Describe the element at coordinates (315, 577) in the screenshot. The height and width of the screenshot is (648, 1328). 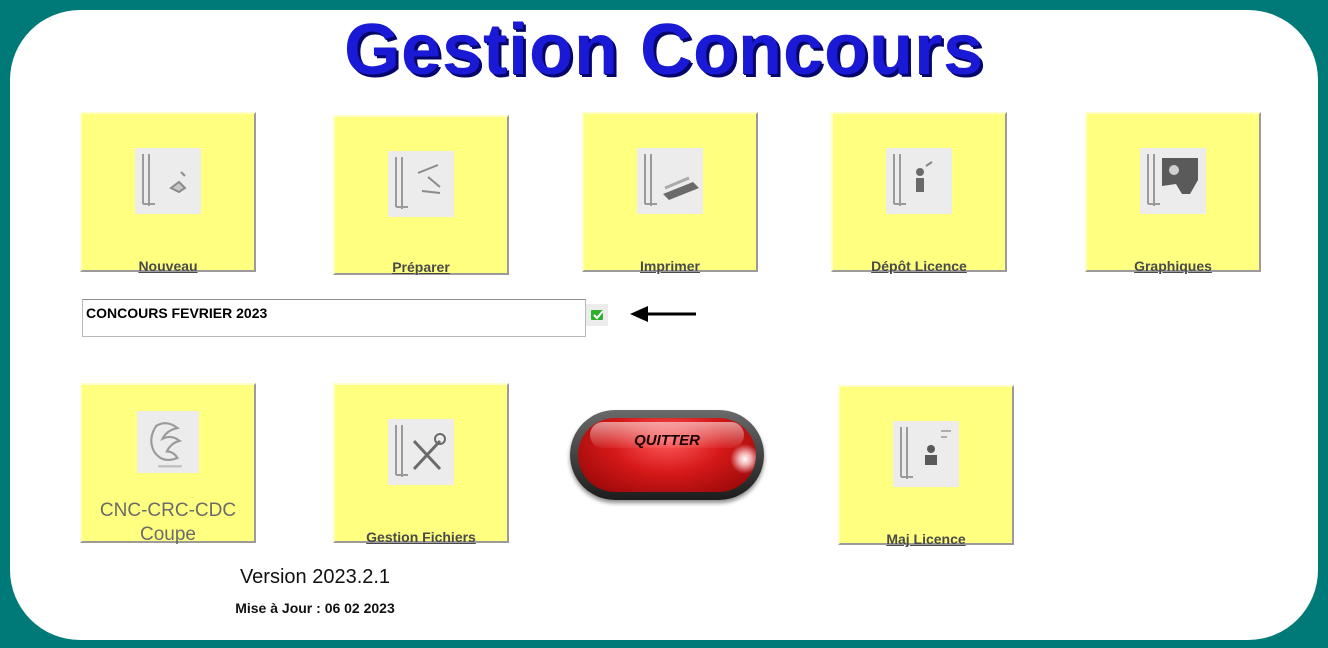
I see `version-text: Version 2023.2.1` at that location.